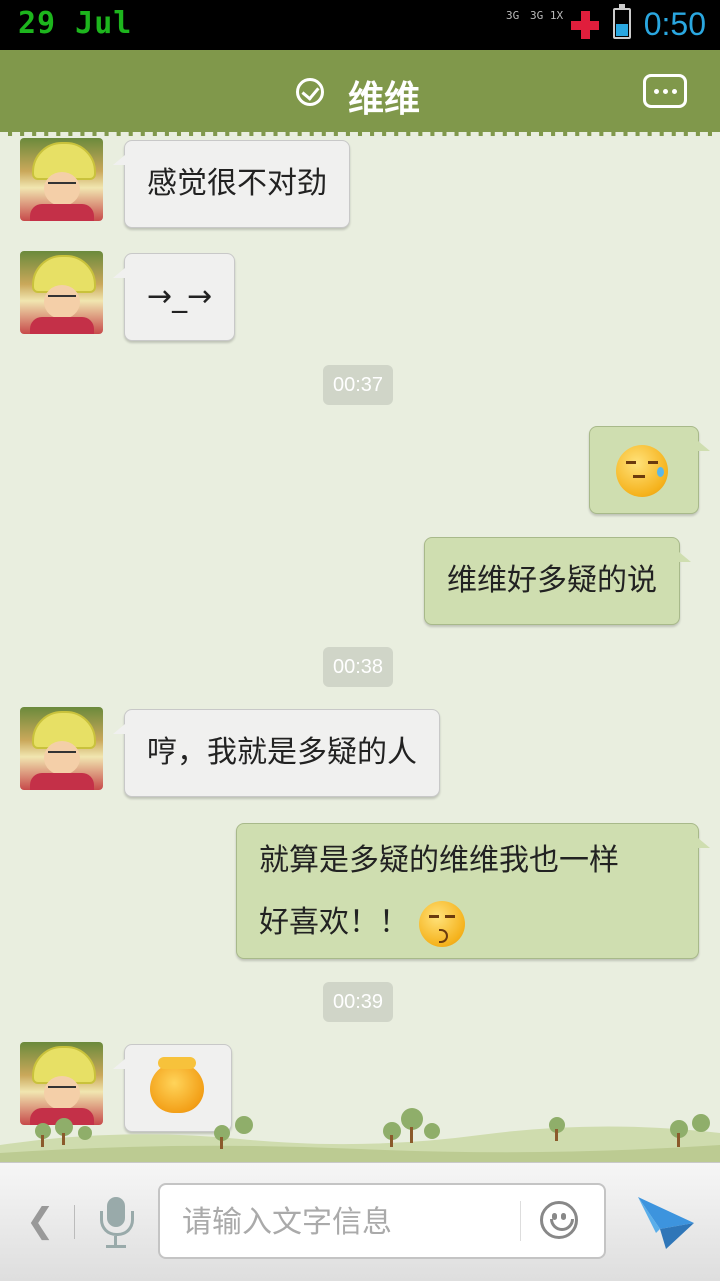 The height and width of the screenshot is (1281, 720). What do you see at coordinates (674, 24) in the screenshot?
I see `status-time: 0:50` at bounding box center [674, 24].